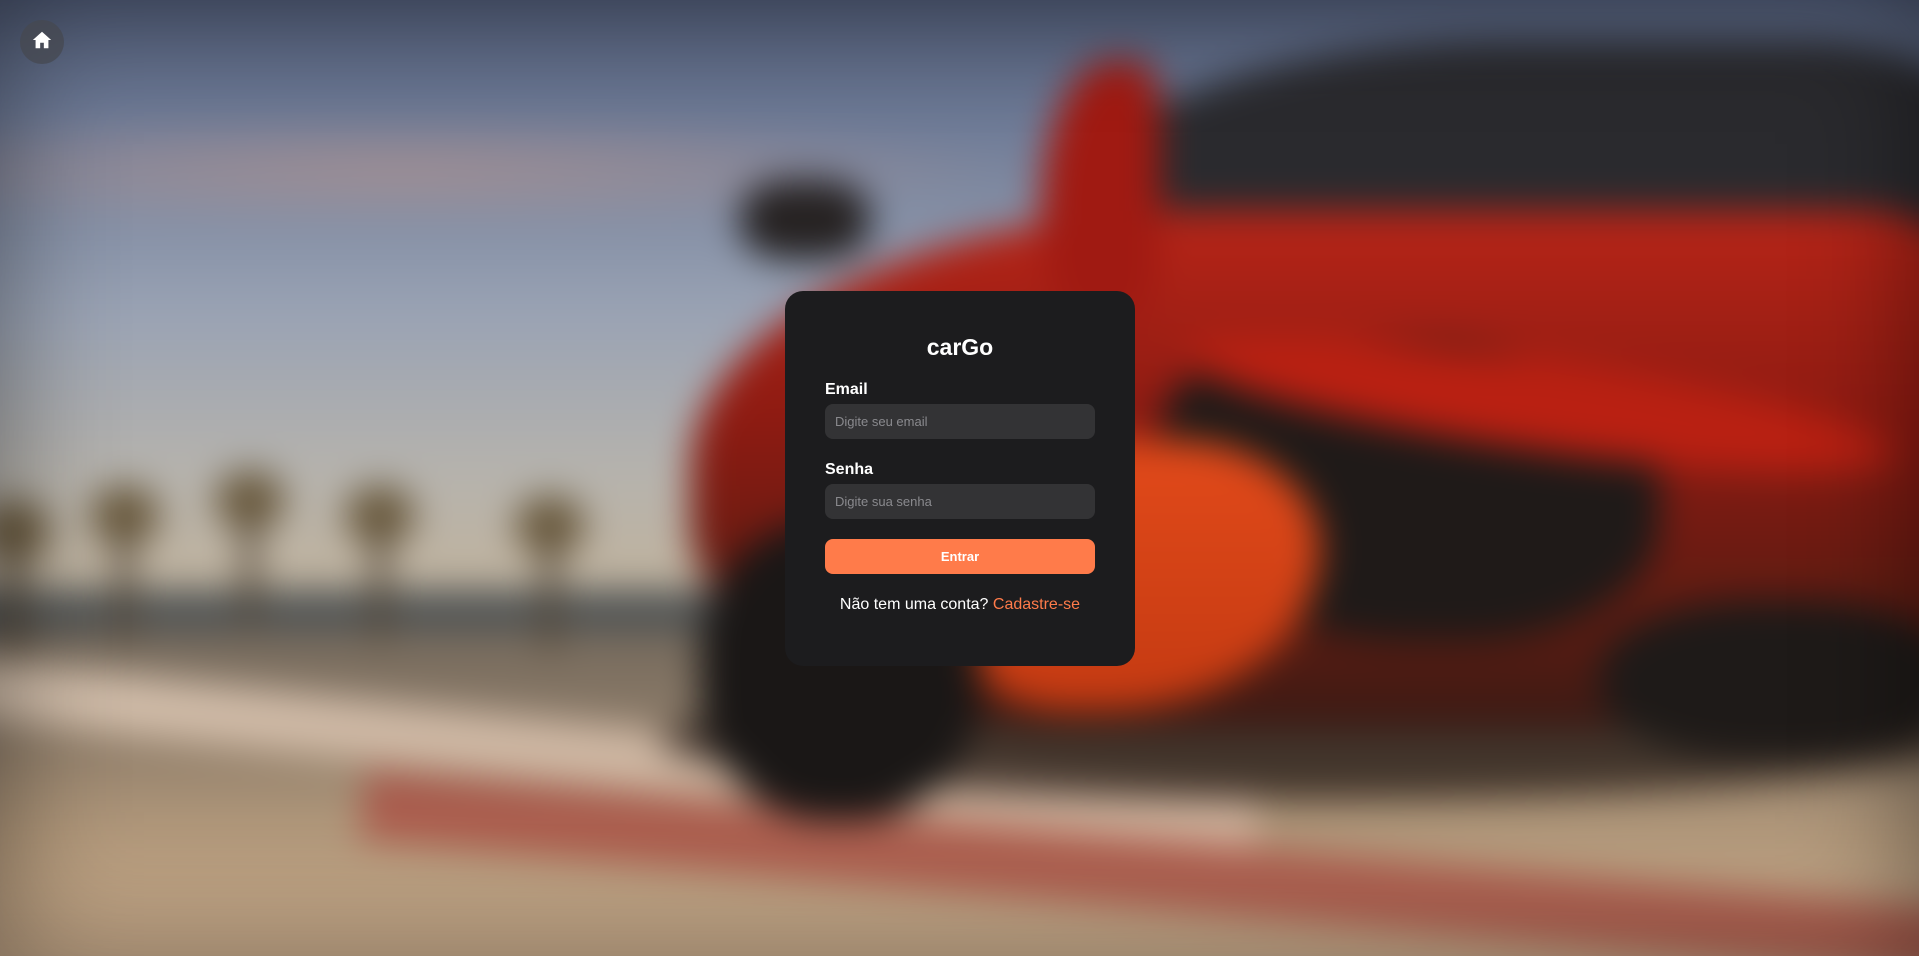 The height and width of the screenshot is (956, 1919). I want to click on email-input, so click(960, 421).